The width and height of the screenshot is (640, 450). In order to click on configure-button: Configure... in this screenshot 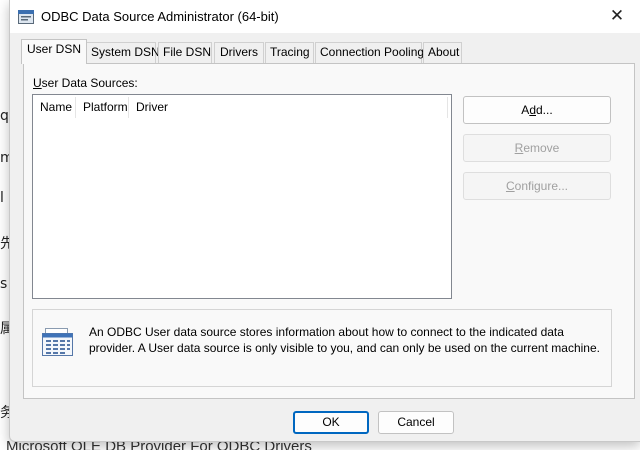, I will do `click(537, 186)`.